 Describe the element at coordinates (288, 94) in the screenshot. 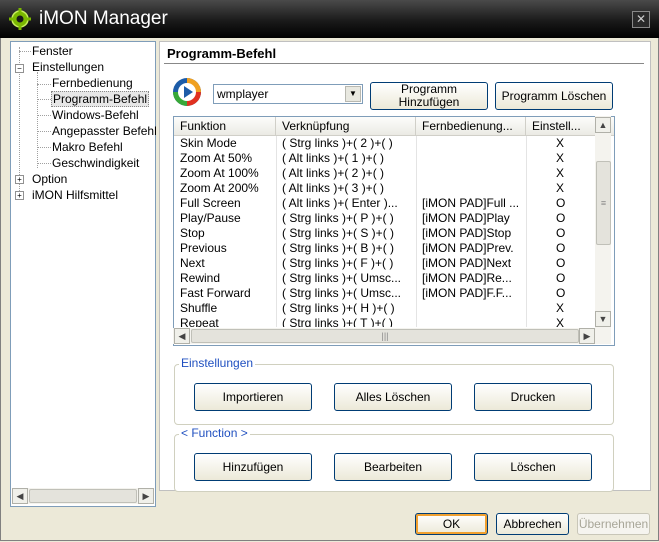

I see `program-select: wmplayer ▼` at that location.